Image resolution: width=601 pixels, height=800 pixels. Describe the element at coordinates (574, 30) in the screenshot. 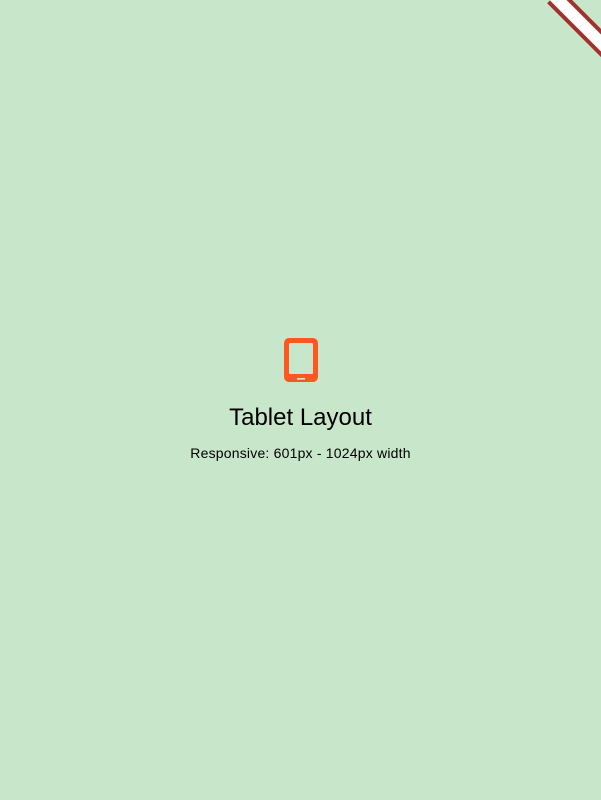

I see `debug-banner-stripe` at that location.